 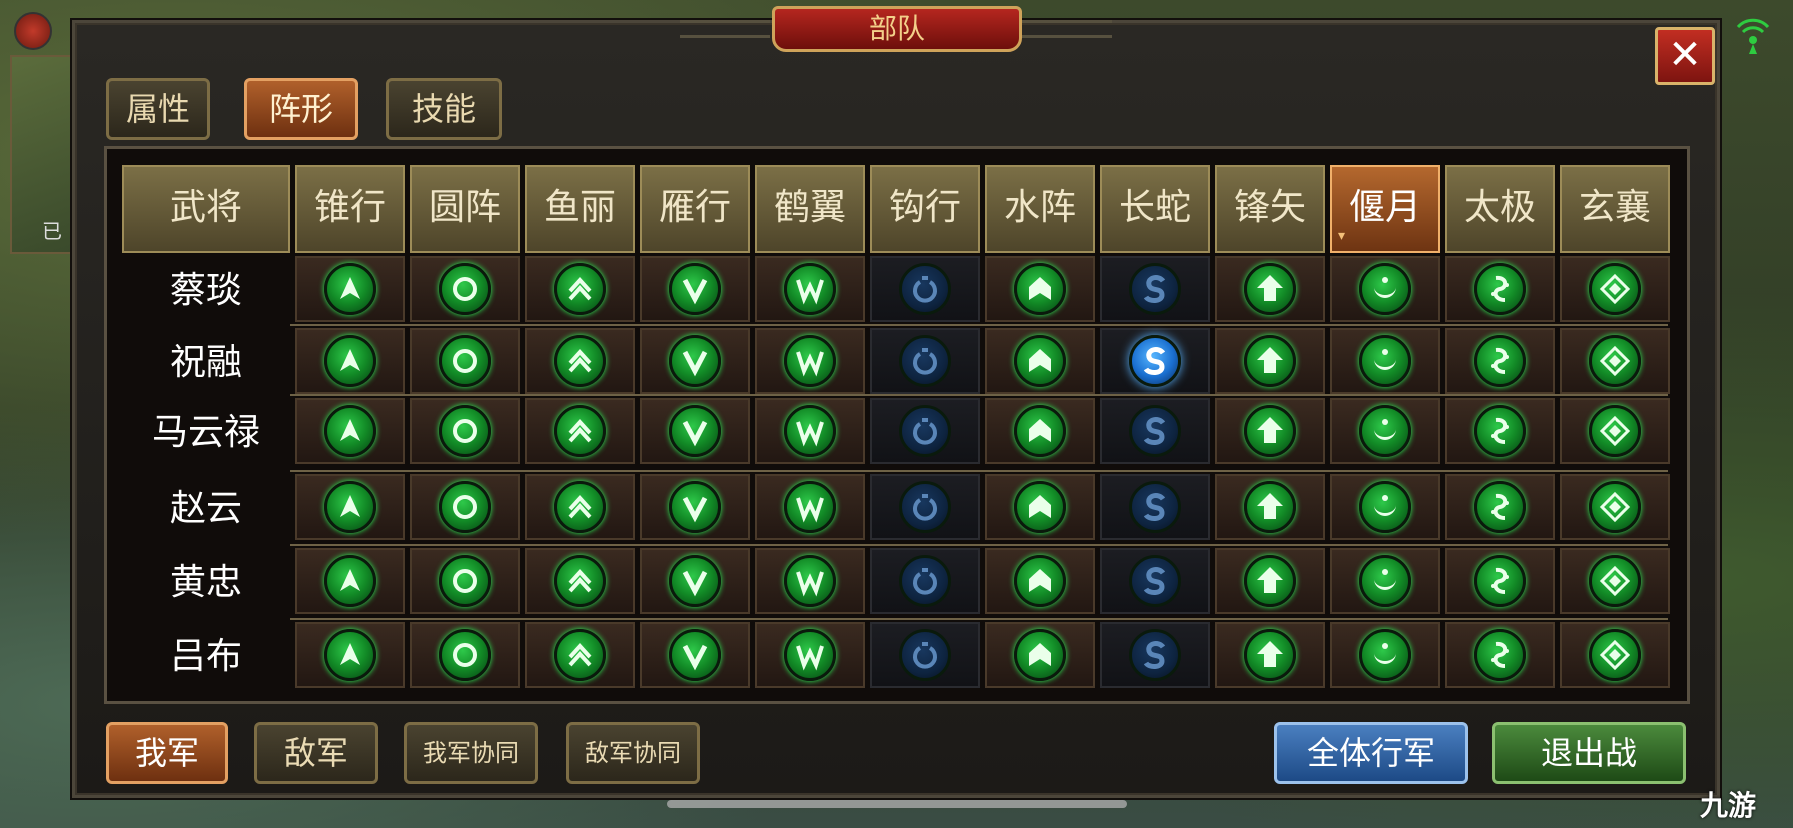 What do you see at coordinates (1500, 209) in the screenshot?
I see `header-formation: 太极` at bounding box center [1500, 209].